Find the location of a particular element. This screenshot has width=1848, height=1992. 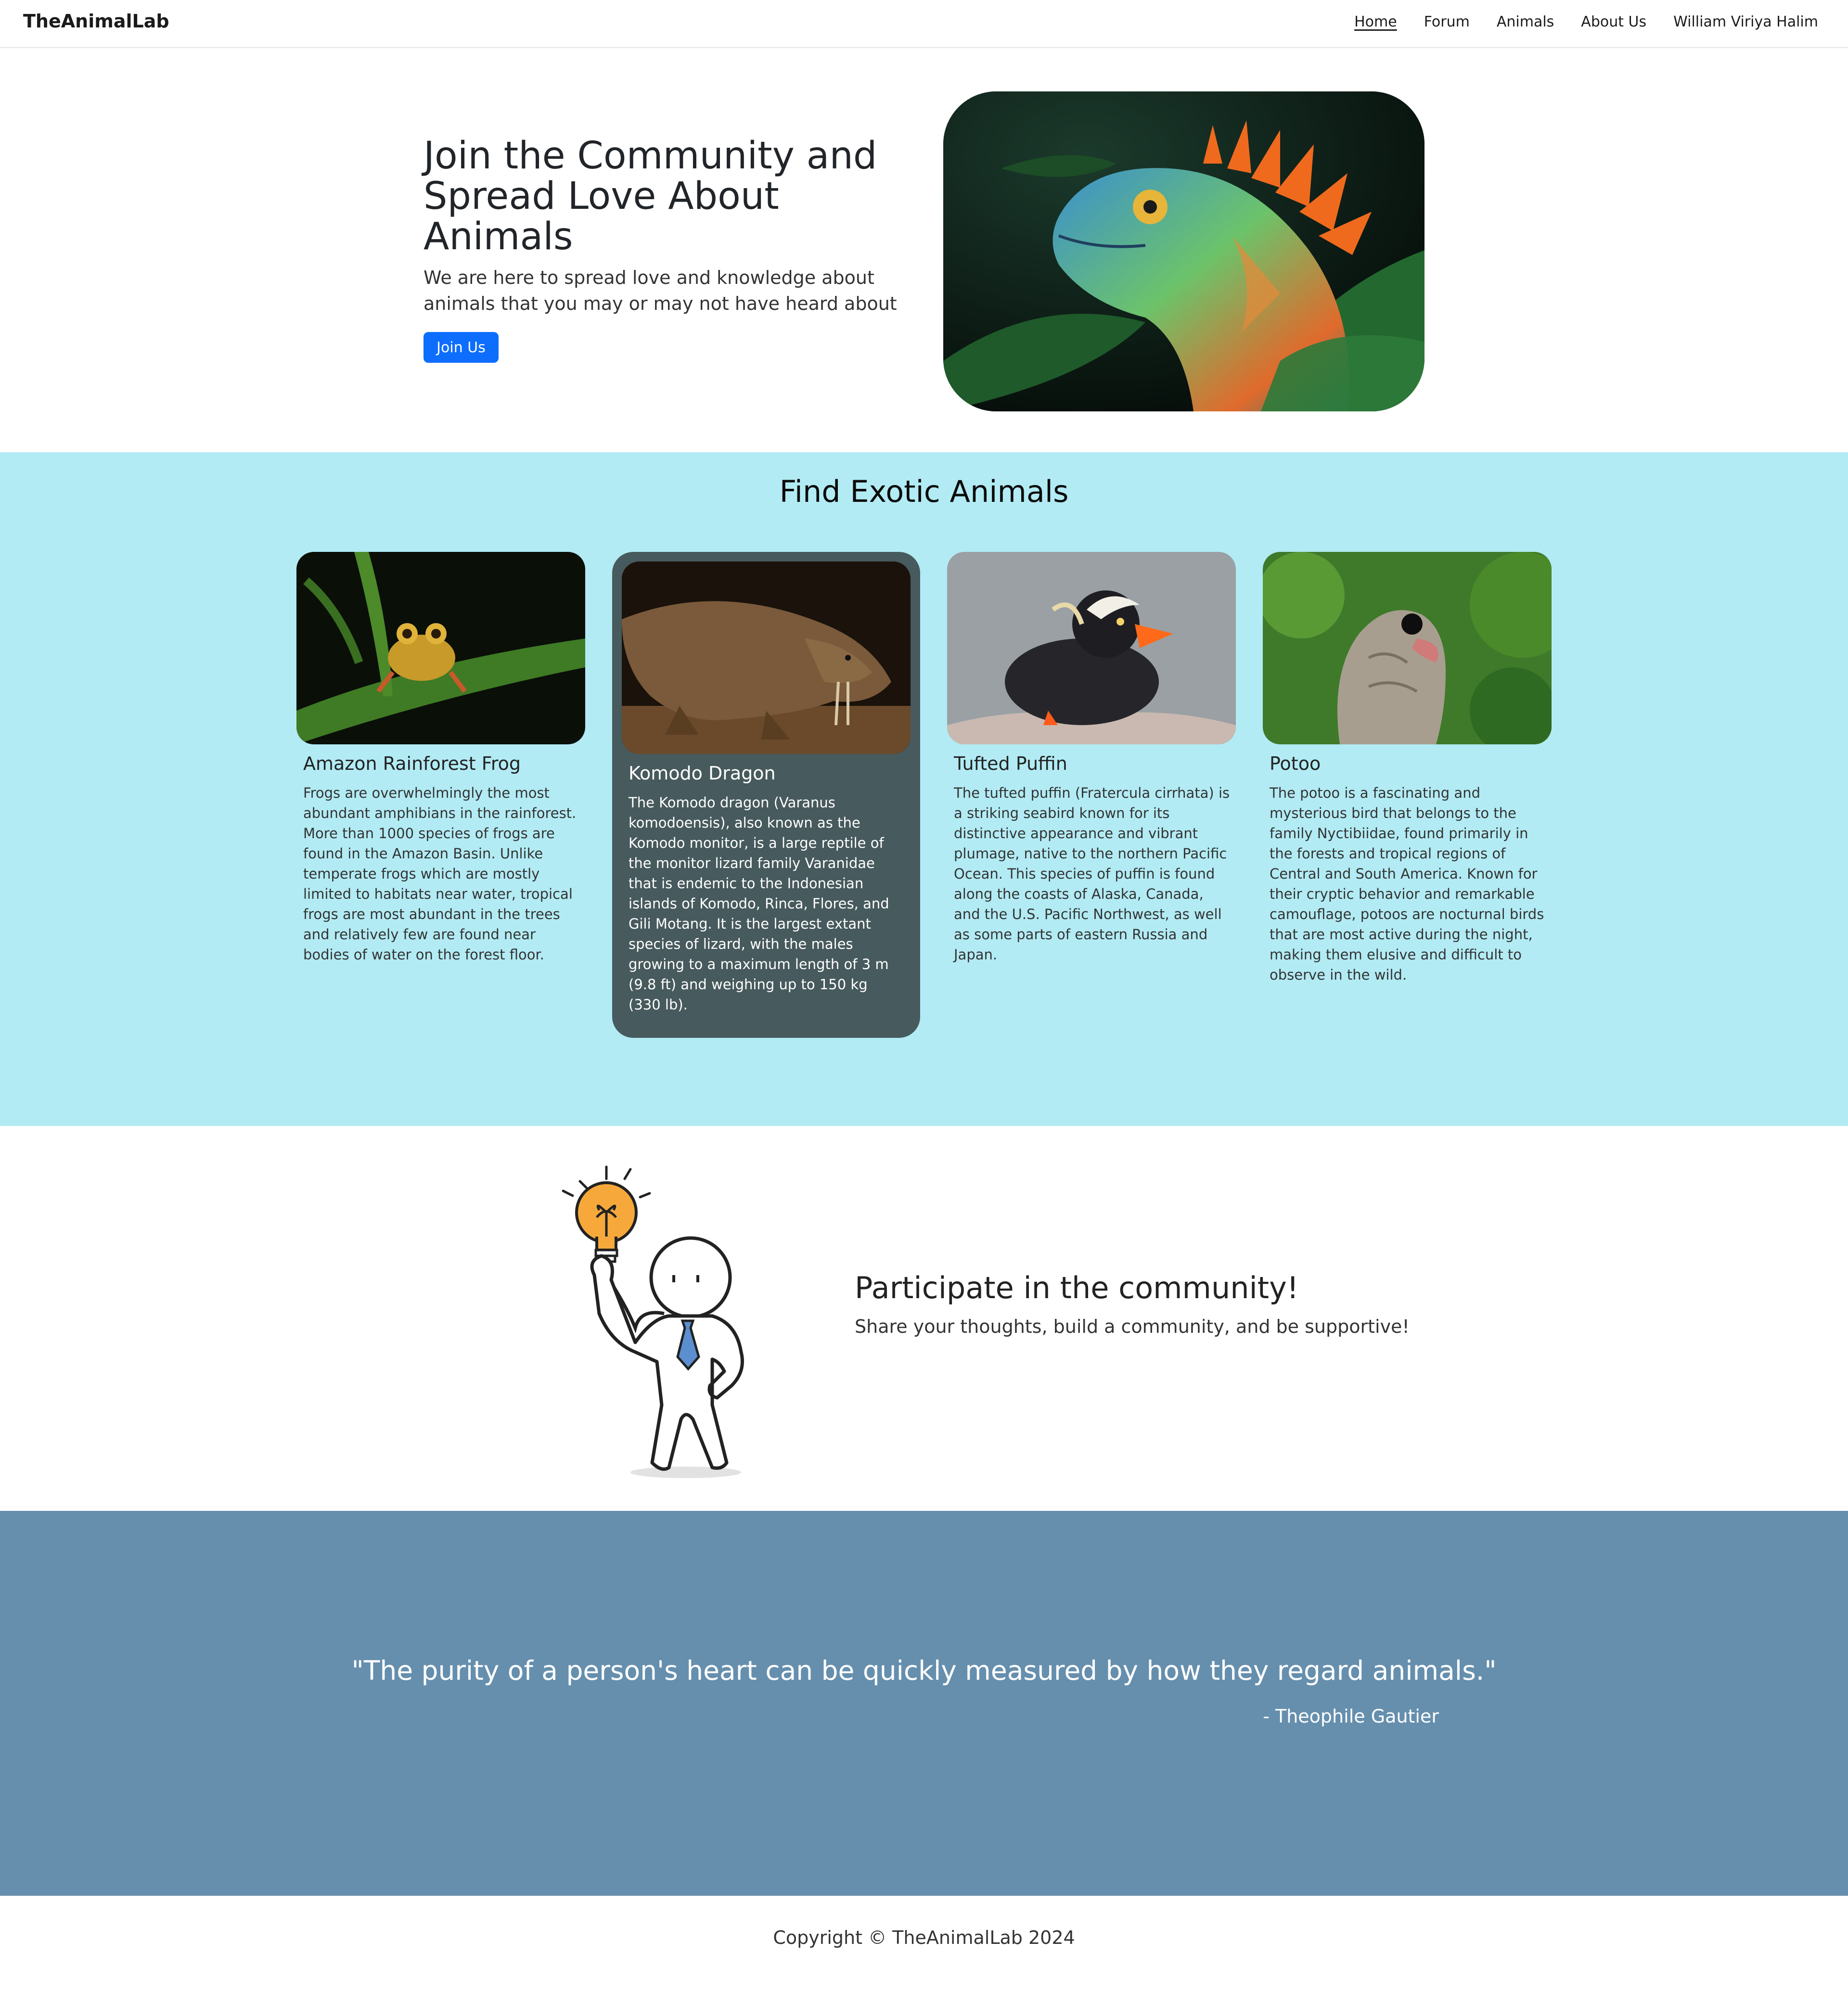

nav-link-animals: Animals is located at coordinates (1525, 21).